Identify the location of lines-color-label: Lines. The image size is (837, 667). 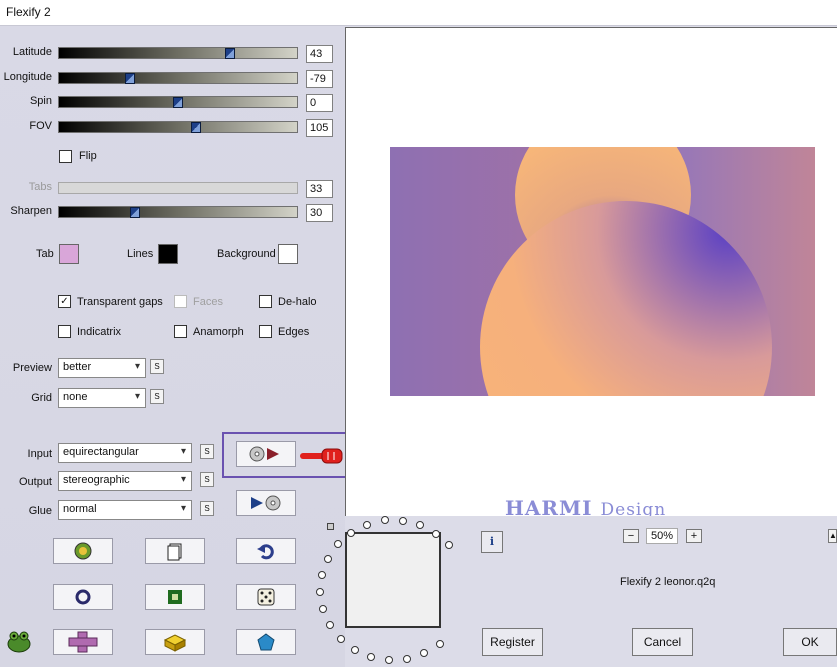
(140, 254).